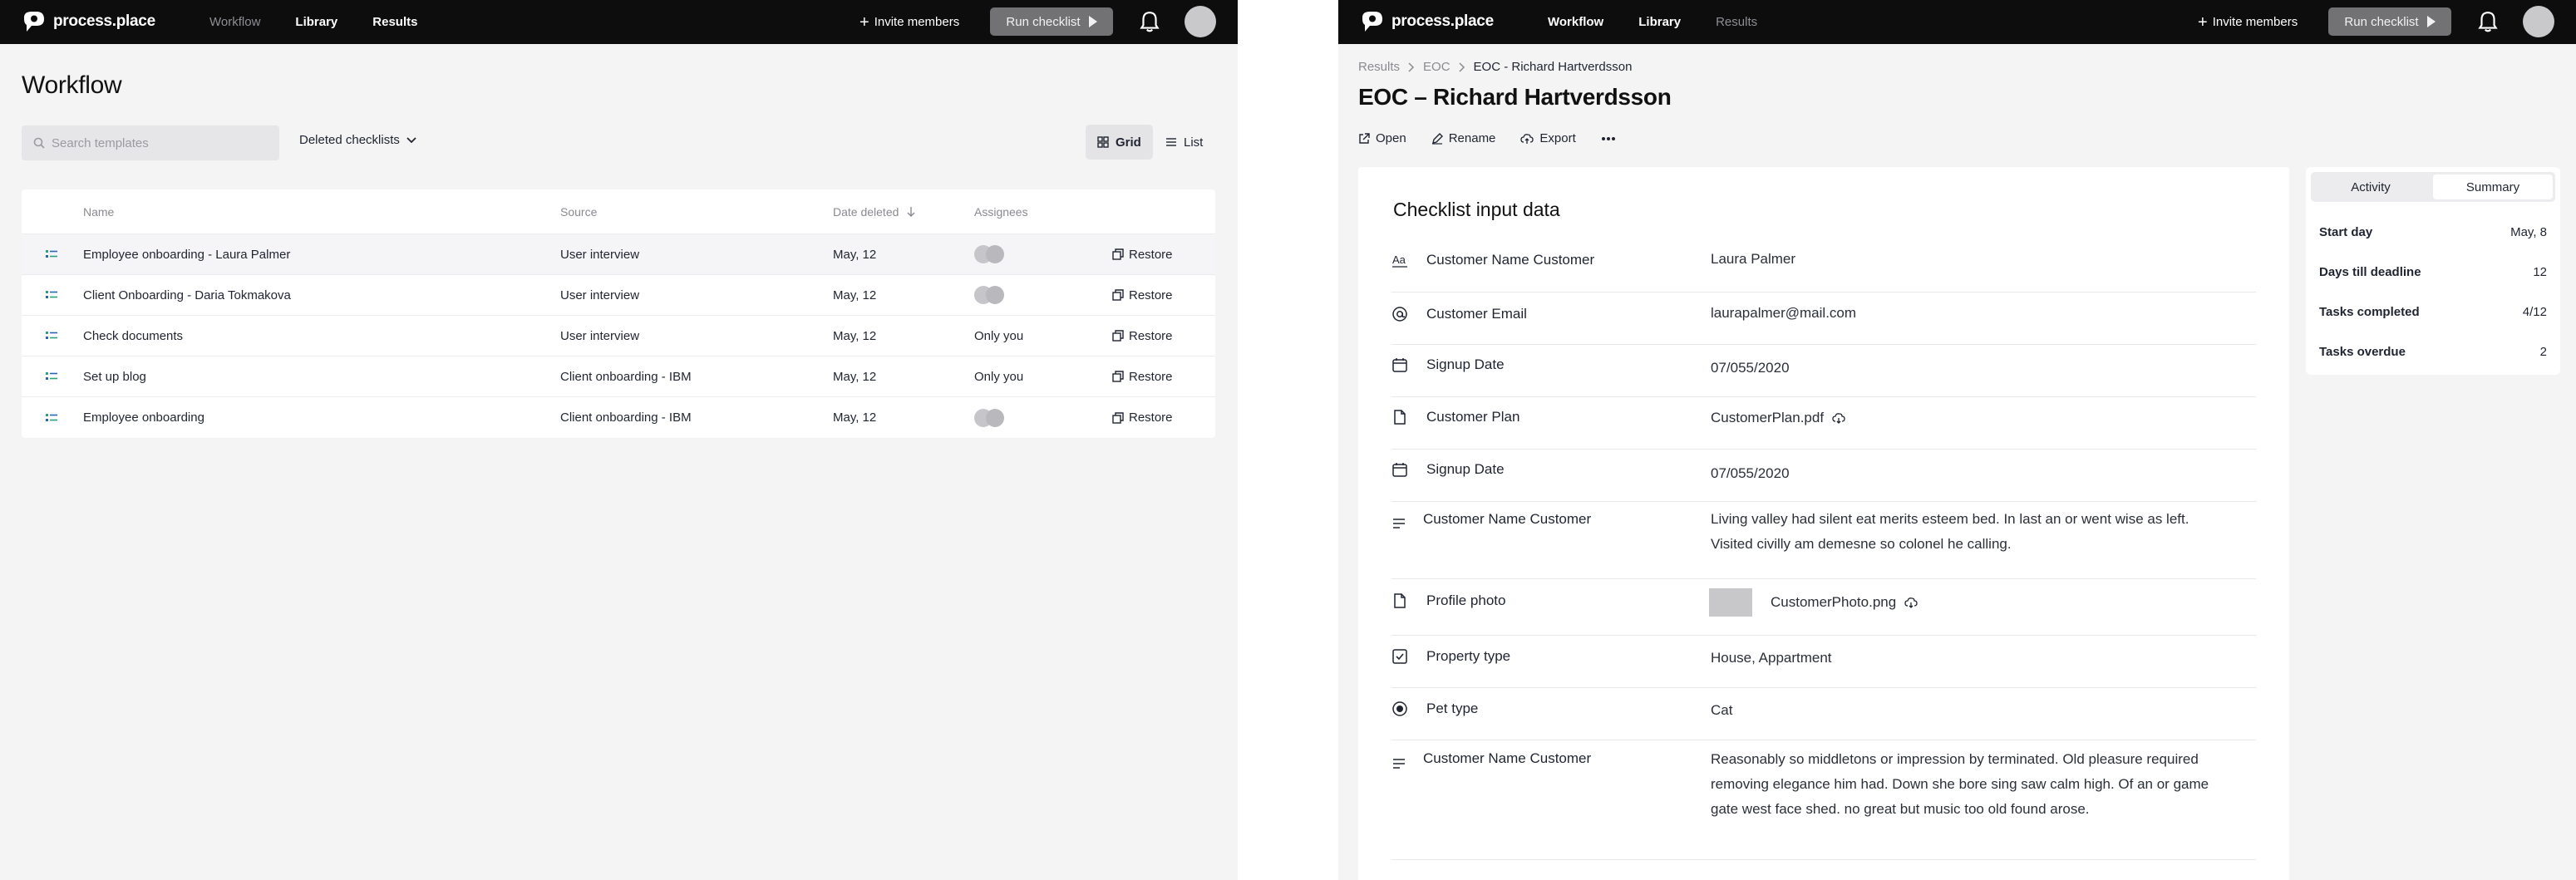  What do you see at coordinates (1968, 418) in the screenshot?
I see `file-attachment: CustomerPlan.pdf` at bounding box center [1968, 418].